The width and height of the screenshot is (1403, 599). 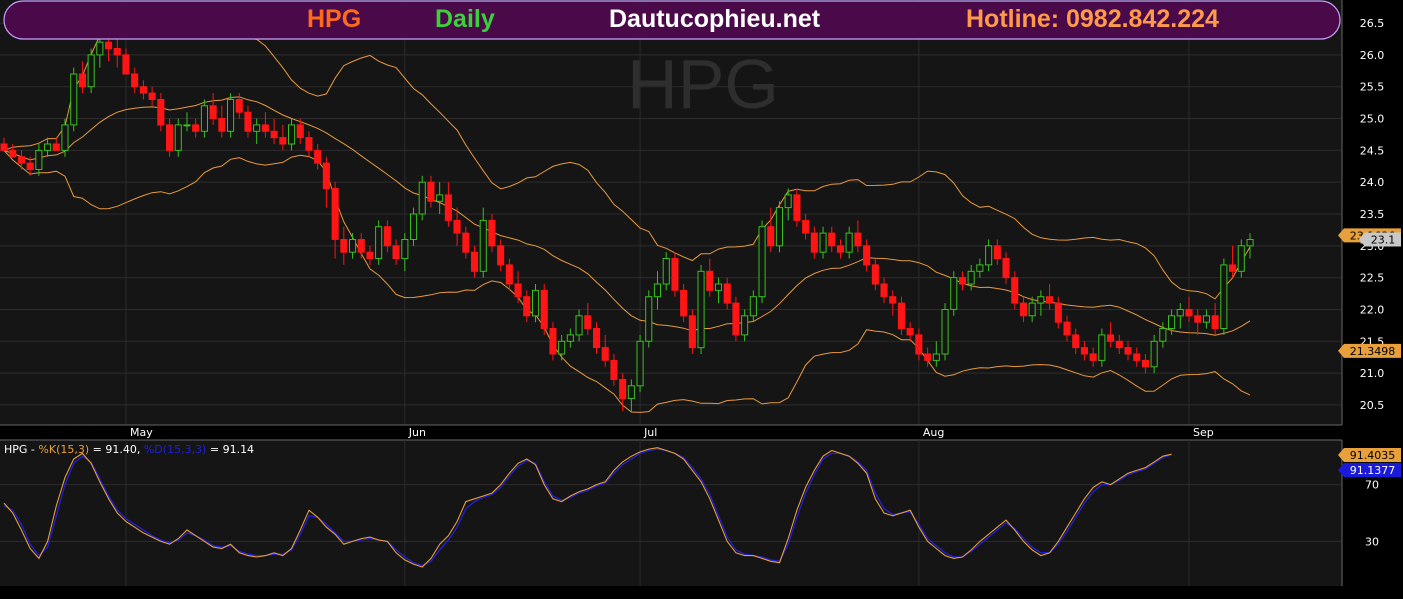 I want to click on time-axis: MayJunJulAugSepOctNov, so click(x=671, y=431).